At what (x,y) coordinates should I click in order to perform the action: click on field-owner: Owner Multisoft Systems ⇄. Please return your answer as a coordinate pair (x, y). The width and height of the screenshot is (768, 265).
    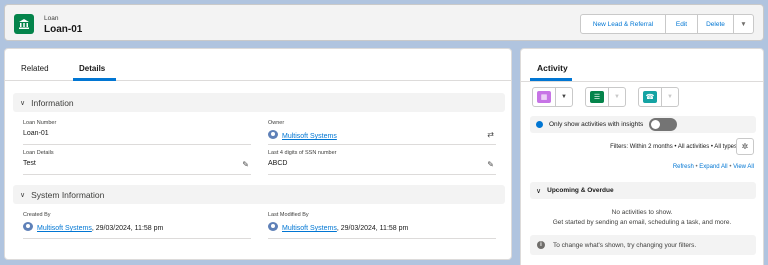
    Looking at the image, I should click on (382, 132).